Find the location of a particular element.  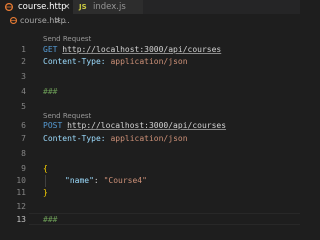

line-number: 13 is located at coordinates (21, 219).